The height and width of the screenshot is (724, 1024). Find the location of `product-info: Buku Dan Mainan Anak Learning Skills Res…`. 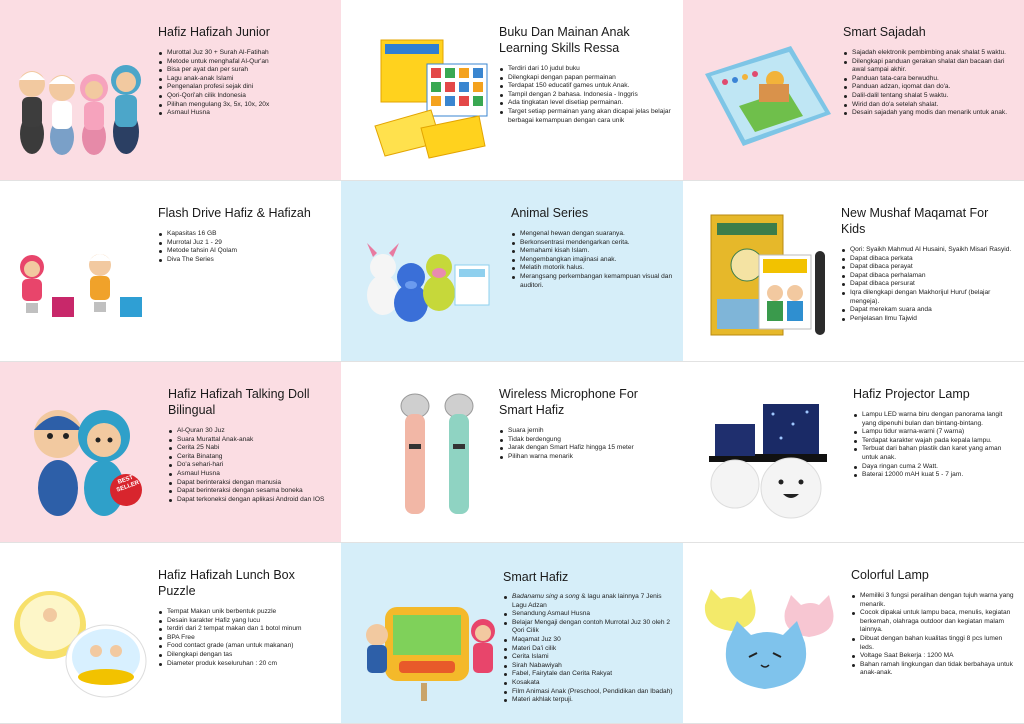

product-info: Buku Dan Mainan Anak Learning Skills Res… is located at coordinates (586, 74).